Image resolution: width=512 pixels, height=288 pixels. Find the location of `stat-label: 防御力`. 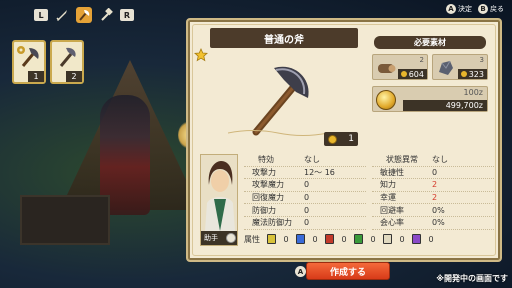

stat-label: 防御力 is located at coordinates (264, 210).